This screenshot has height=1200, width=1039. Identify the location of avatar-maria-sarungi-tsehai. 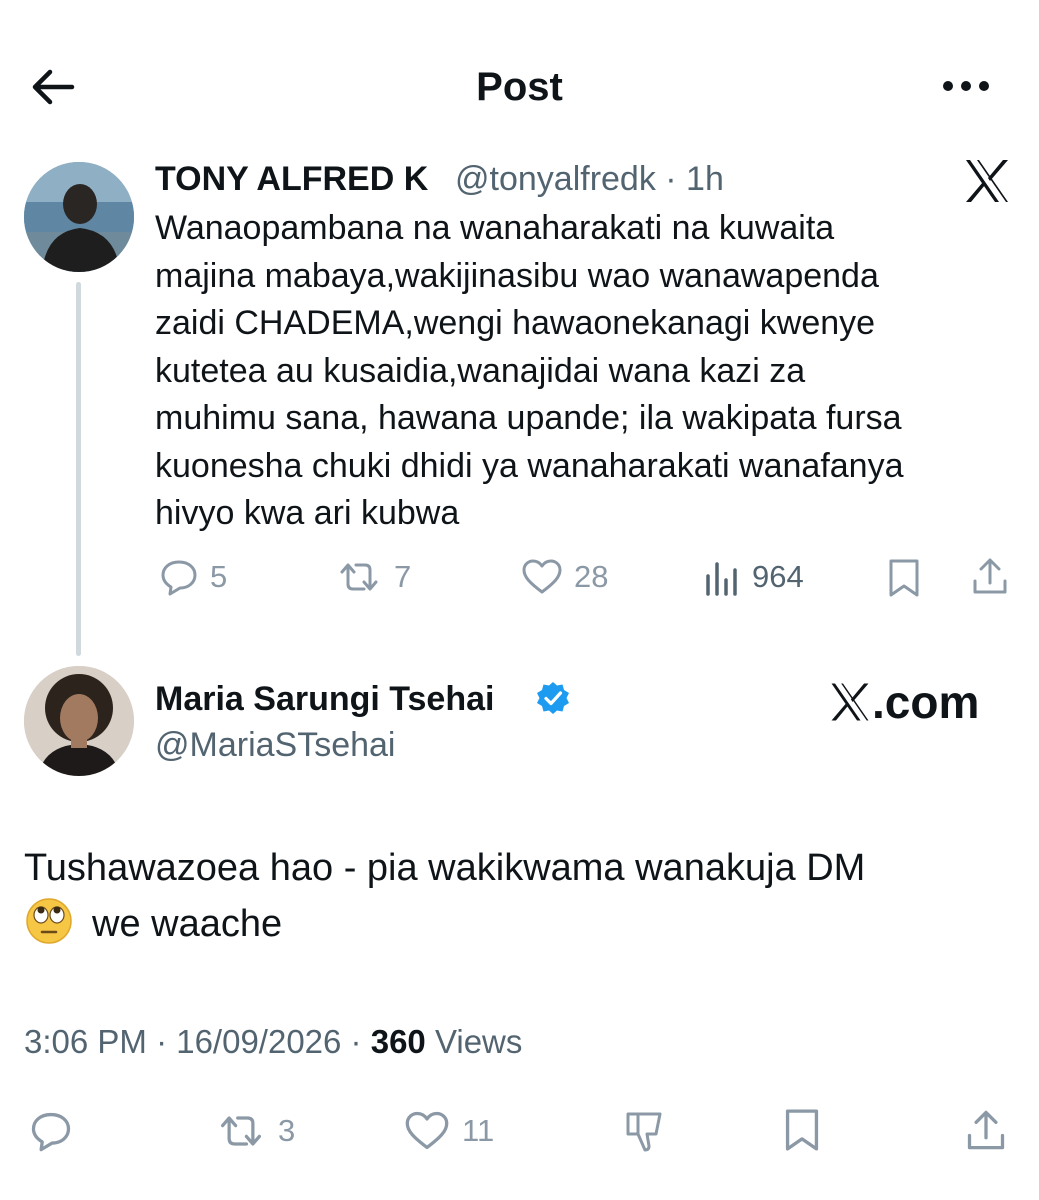
(79, 721).